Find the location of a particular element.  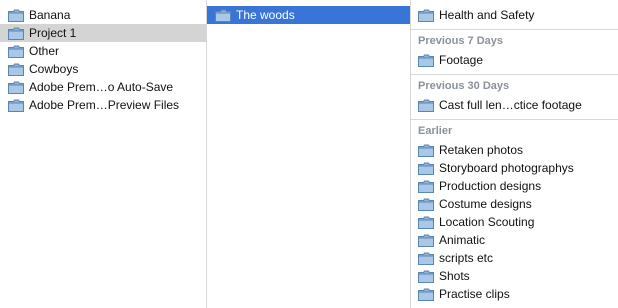

folder-label: Cowboys is located at coordinates (54, 69).